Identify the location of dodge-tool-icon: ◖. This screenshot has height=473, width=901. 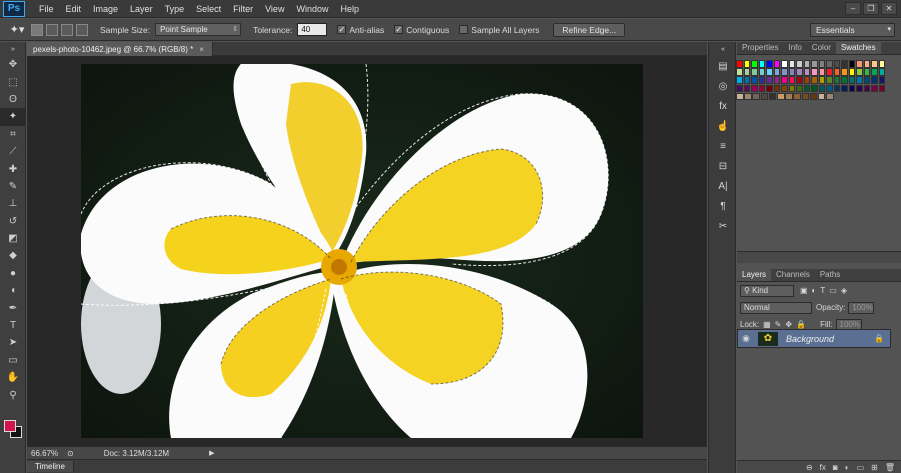
(13, 290).